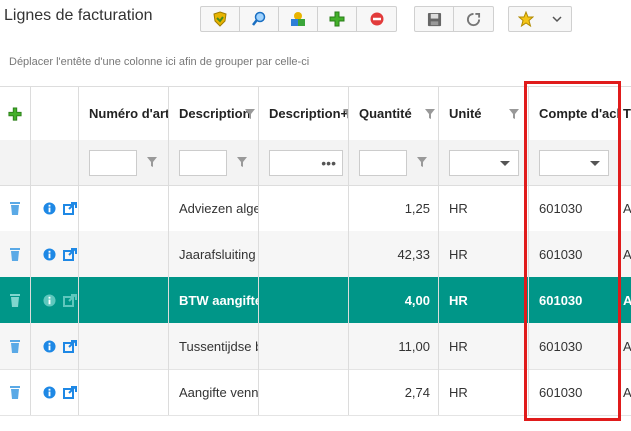 This screenshot has width=631, height=431. I want to click on add-button, so click(337, 19).